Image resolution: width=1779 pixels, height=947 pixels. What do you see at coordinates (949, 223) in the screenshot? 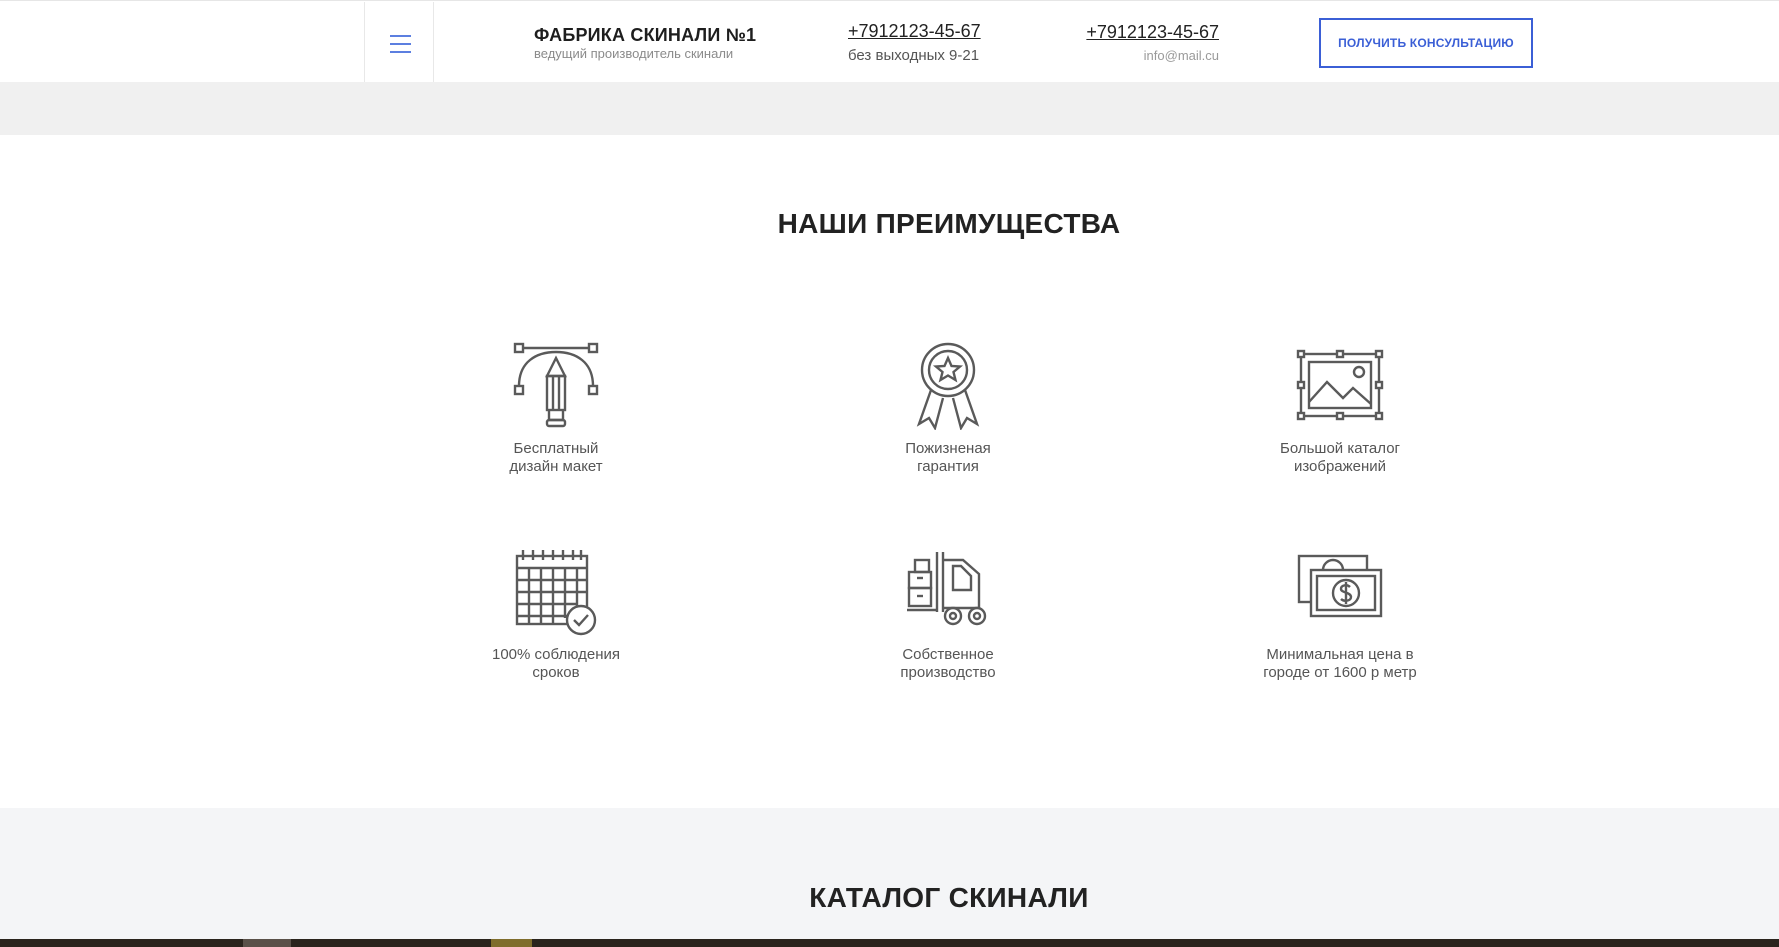
I see `advantages-title: НАШИ ПРЕИМУЩЕСТВА` at bounding box center [949, 223].